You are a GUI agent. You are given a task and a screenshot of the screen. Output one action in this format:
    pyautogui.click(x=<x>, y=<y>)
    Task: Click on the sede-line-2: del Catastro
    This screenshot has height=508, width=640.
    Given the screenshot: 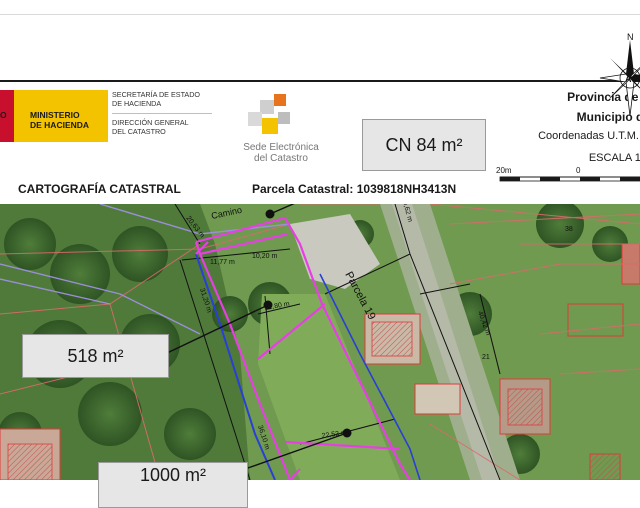 What is the action you would take?
    pyautogui.click(x=281, y=158)
    